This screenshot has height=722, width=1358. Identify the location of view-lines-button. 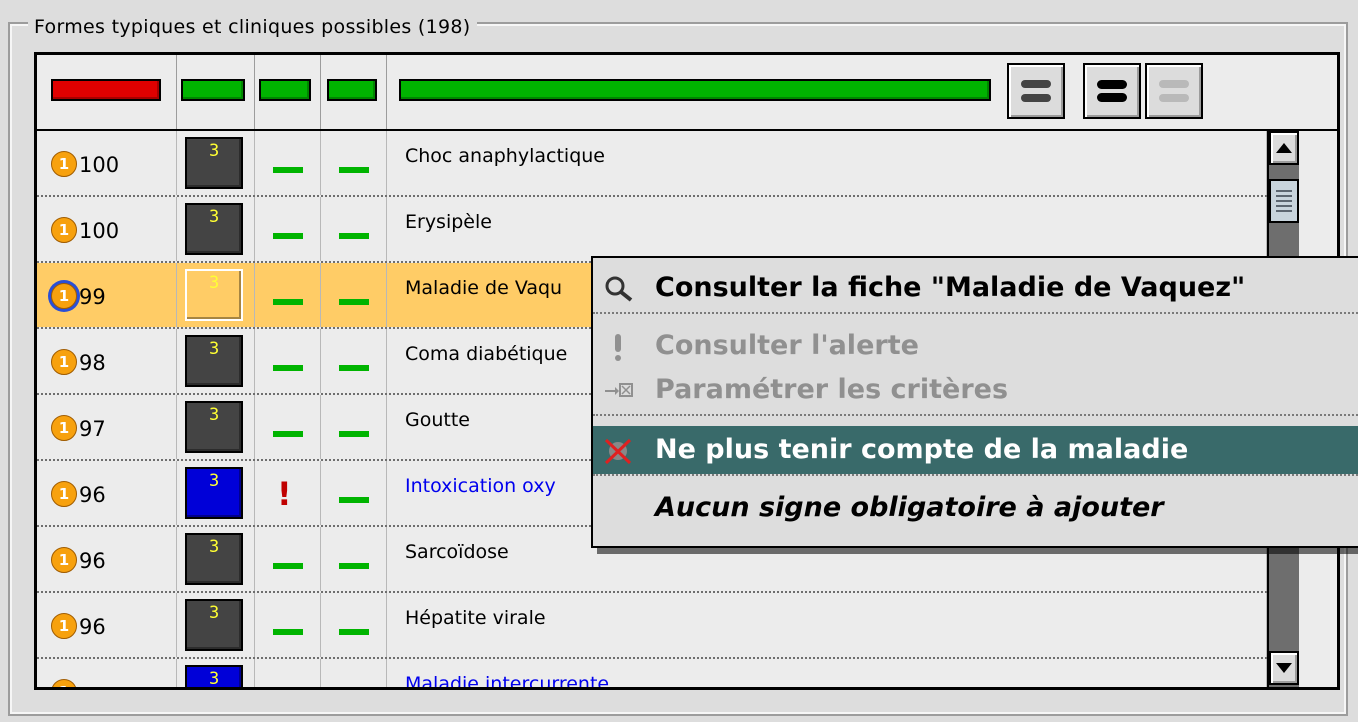
(1036, 91).